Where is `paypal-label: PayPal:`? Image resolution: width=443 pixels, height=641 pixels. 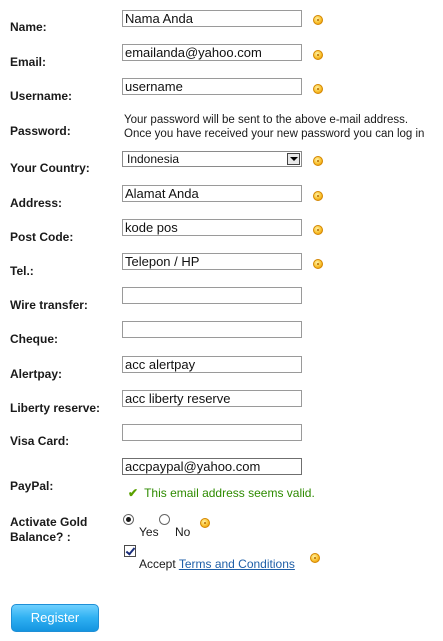
paypal-label: PayPal: is located at coordinates (32, 486).